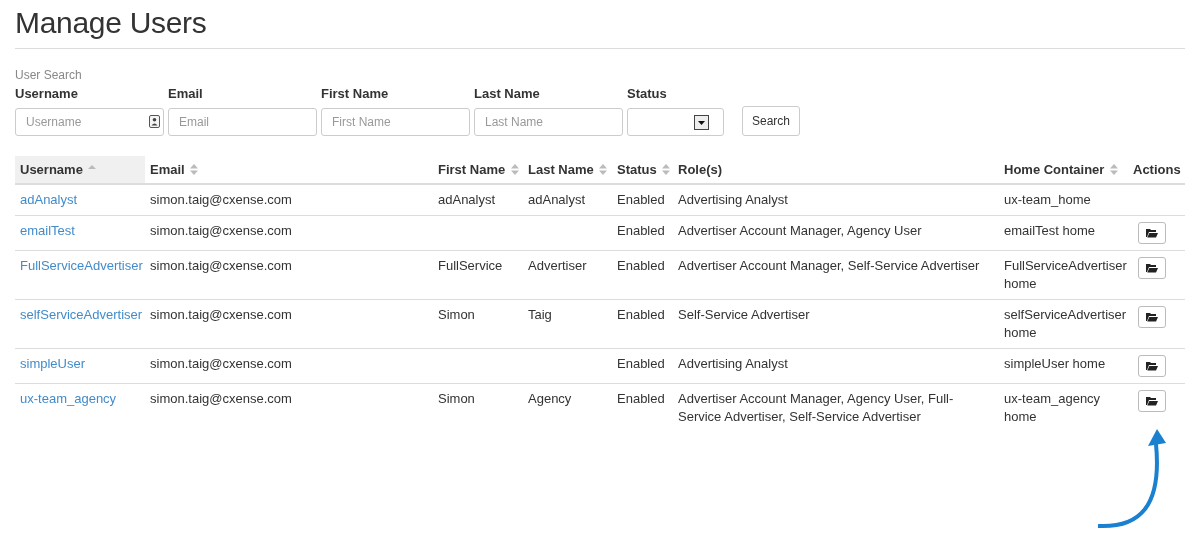 This screenshot has width=1200, height=550. What do you see at coordinates (836, 170) in the screenshot?
I see `column-header: Role(s)` at bounding box center [836, 170].